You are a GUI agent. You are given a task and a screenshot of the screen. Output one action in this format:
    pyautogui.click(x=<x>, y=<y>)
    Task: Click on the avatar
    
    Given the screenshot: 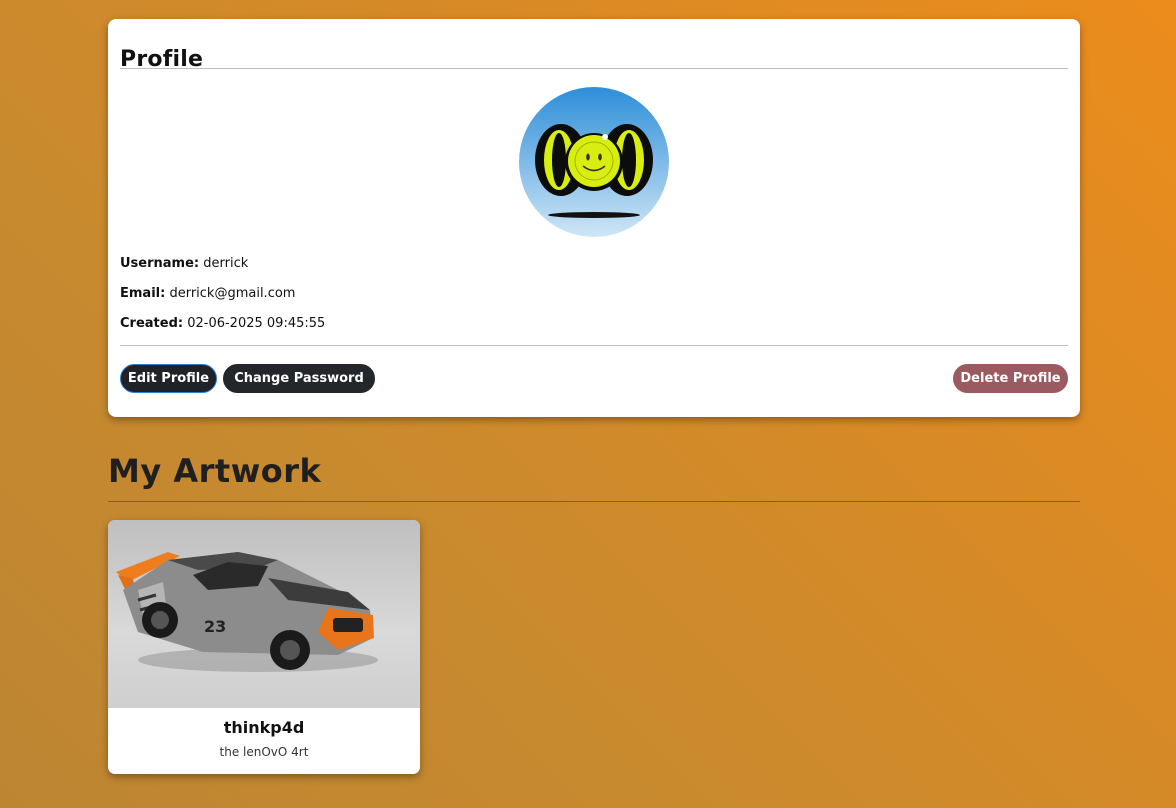 What is the action you would take?
    pyautogui.click(x=594, y=162)
    